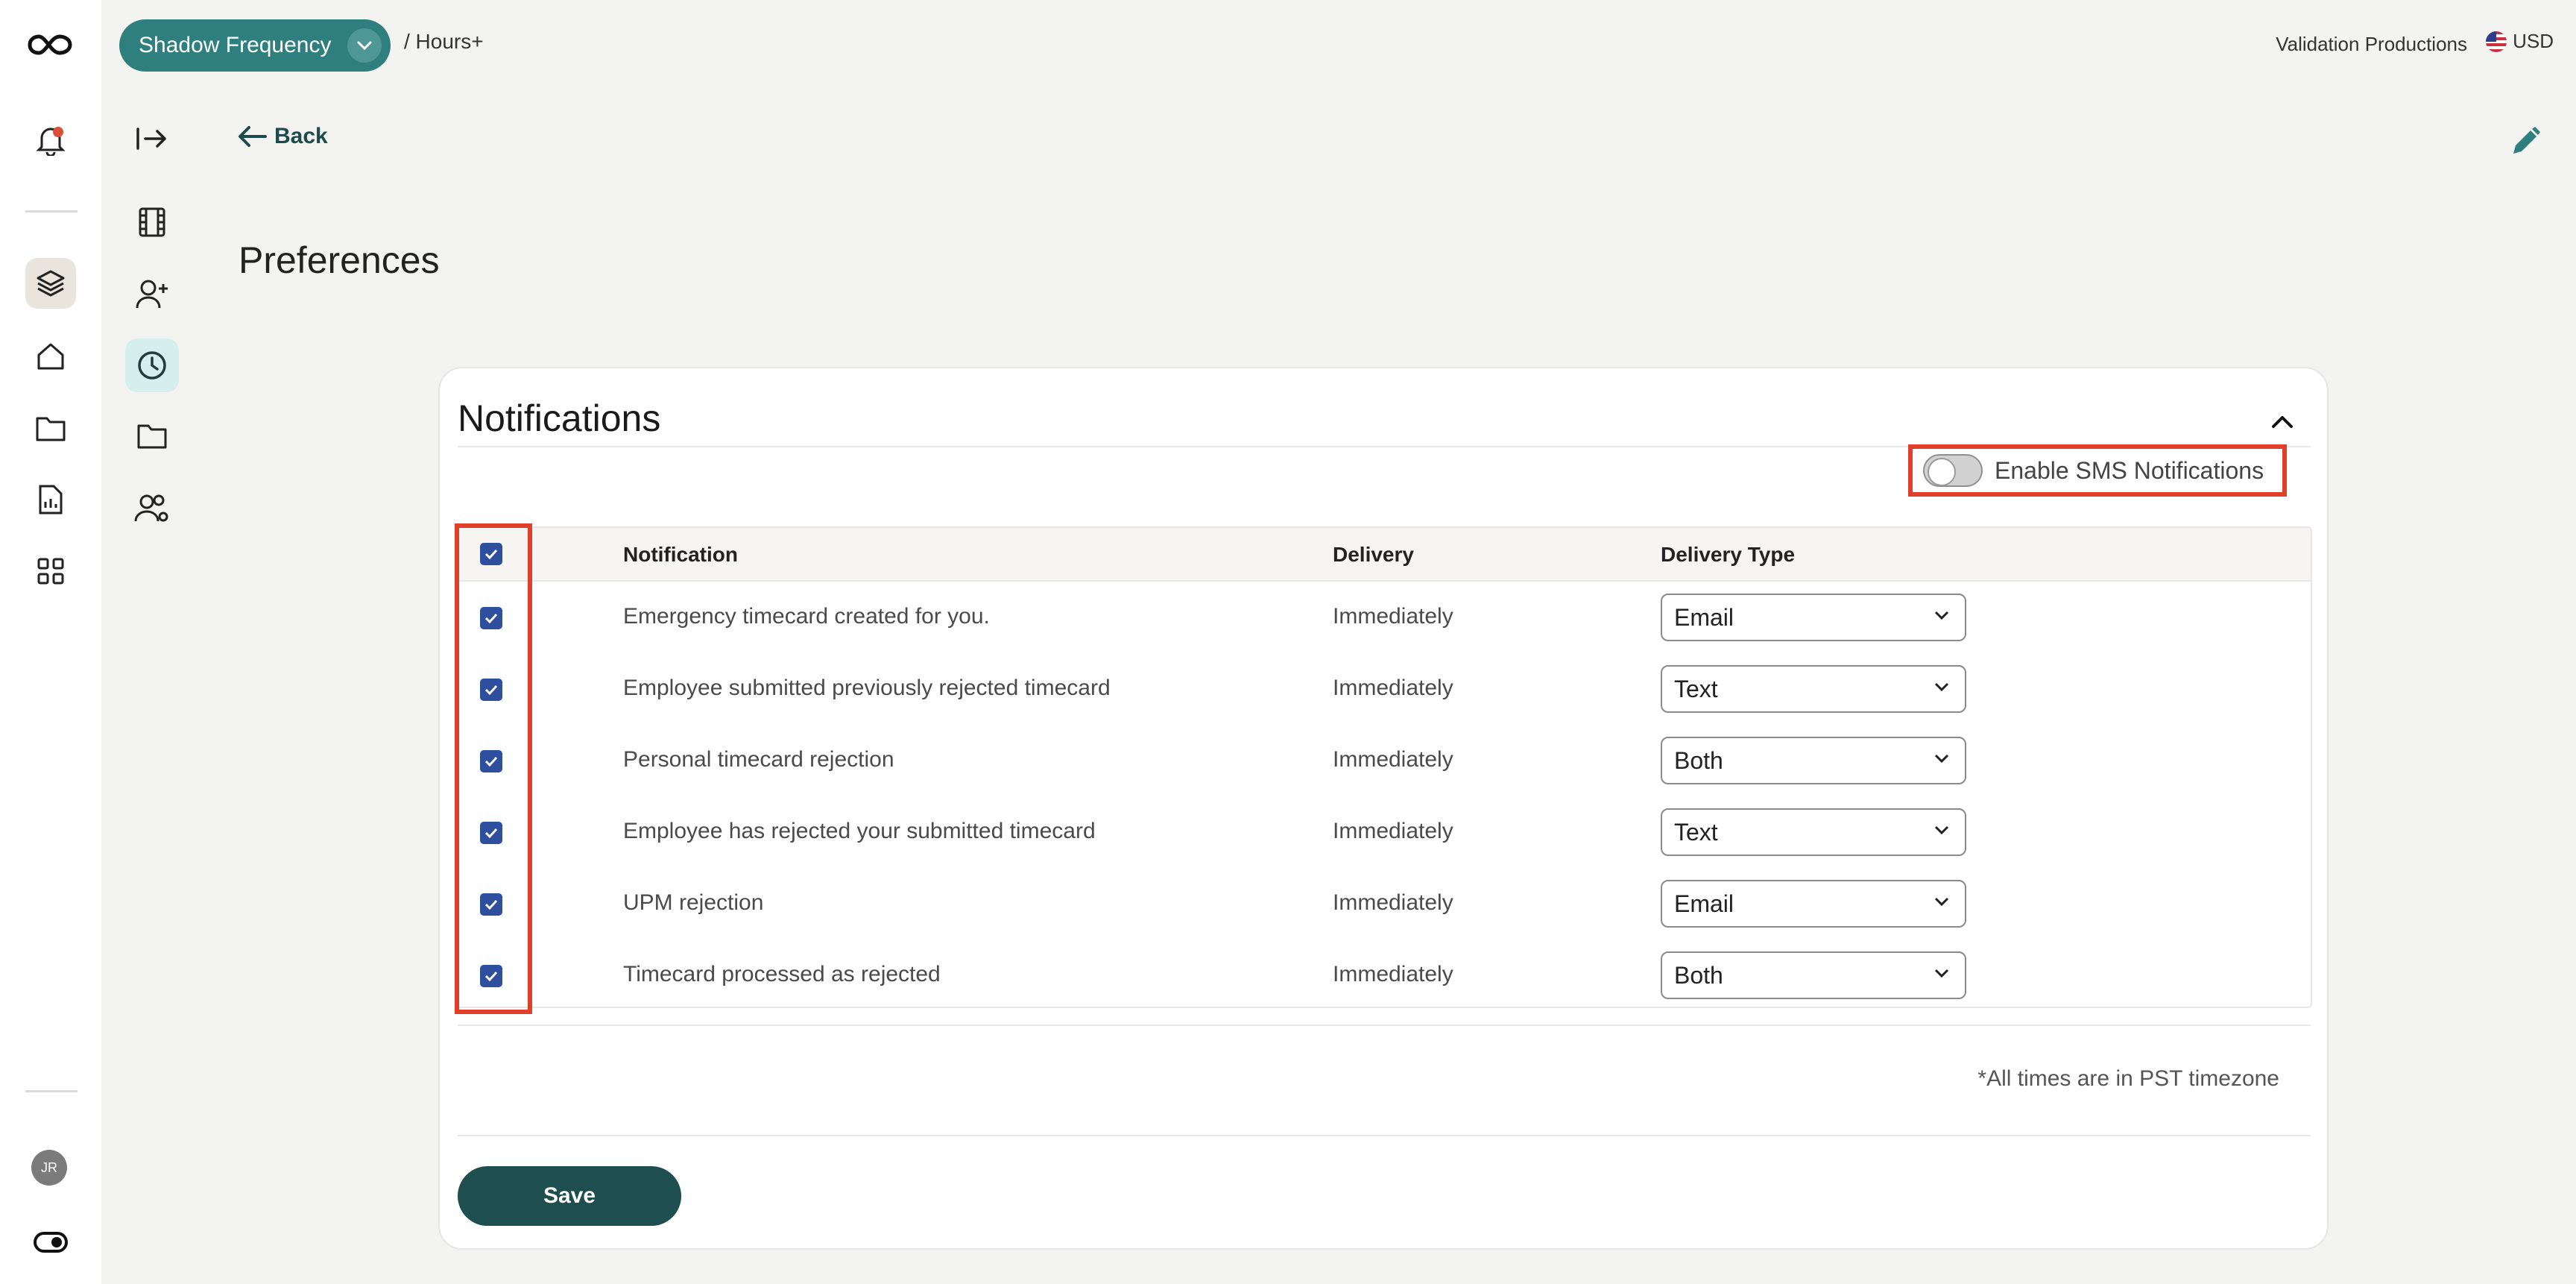  What do you see at coordinates (49, 1168) in the screenshot?
I see `avatar: JR` at bounding box center [49, 1168].